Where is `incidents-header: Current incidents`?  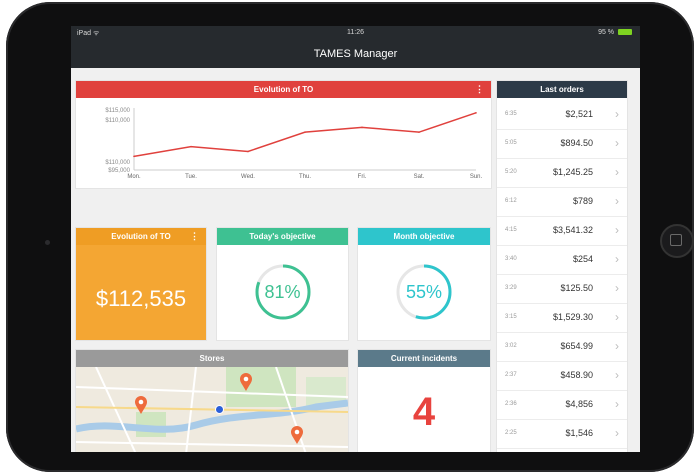 incidents-header: Current incidents is located at coordinates (424, 358).